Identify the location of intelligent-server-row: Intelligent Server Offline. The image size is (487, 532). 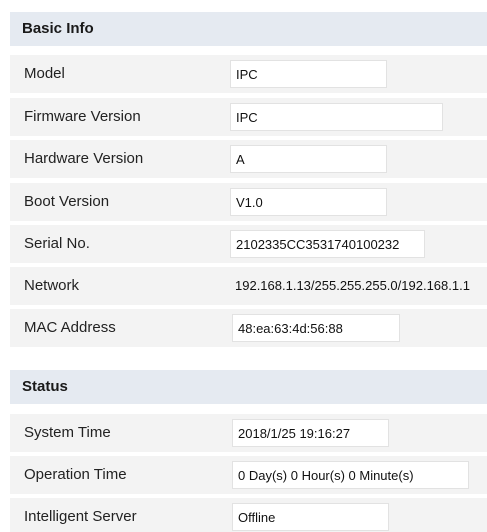
(248, 515).